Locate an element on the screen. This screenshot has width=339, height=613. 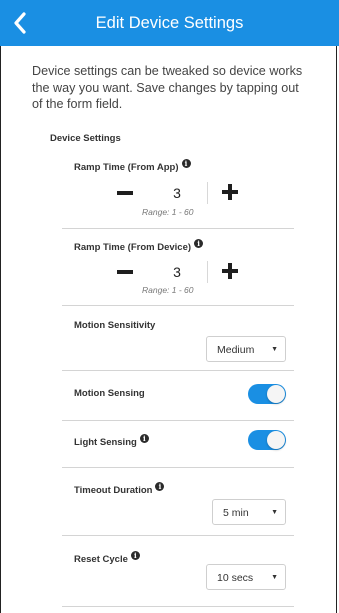
setting-label: Reset Cycle i is located at coordinates (107, 558).